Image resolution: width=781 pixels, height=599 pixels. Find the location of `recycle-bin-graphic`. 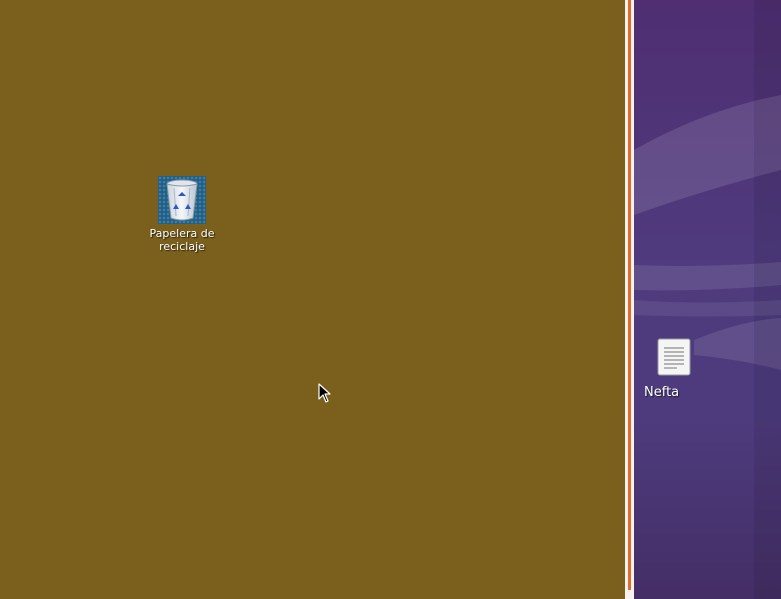

recycle-bin-graphic is located at coordinates (182, 200).